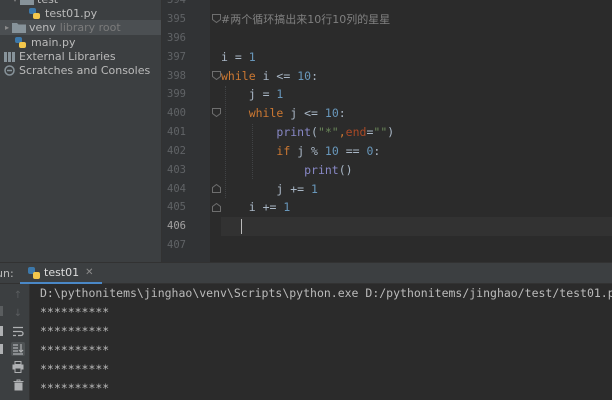 This screenshot has width=612, height=400. What do you see at coordinates (306, 273) in the screenshot?
I see `run-panel-header: un: test01 ✕` at bounding box center [306, 273].